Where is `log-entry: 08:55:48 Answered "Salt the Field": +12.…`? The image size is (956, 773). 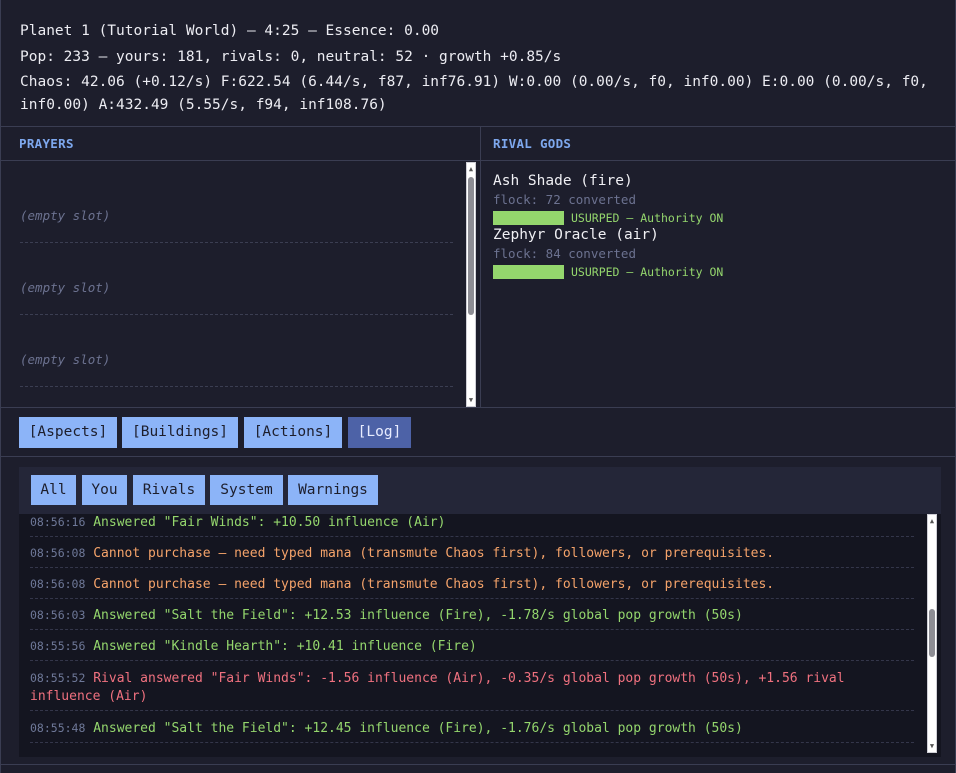
log-entry: 08:55:48 Answered "Salt the Field": +12.… is located at coordinates (472, 731).